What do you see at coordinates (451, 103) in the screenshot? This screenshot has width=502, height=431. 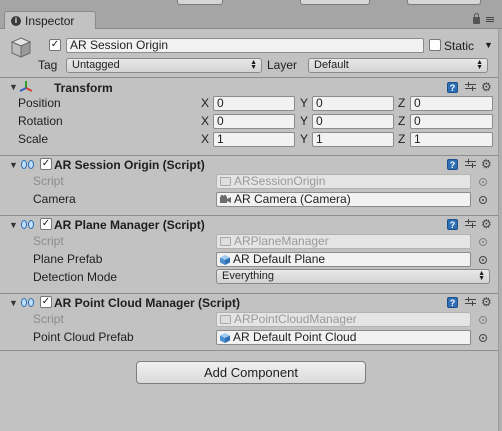 I see `position-z-field: 0` at bounding box center [451, 103].